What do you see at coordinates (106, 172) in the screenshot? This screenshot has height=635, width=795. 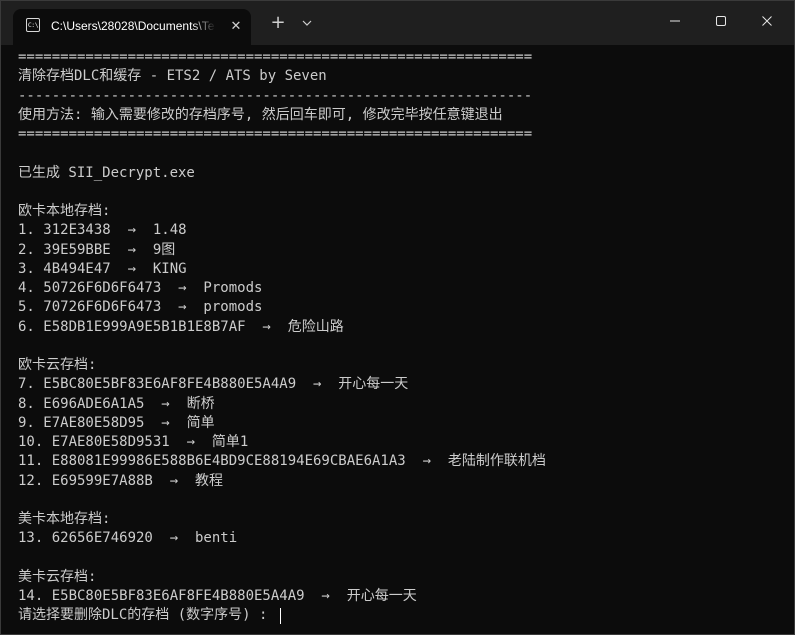 I see `terminal-line: 已生成 SII_Decrypt.exe` at bounding box center [106, 172].